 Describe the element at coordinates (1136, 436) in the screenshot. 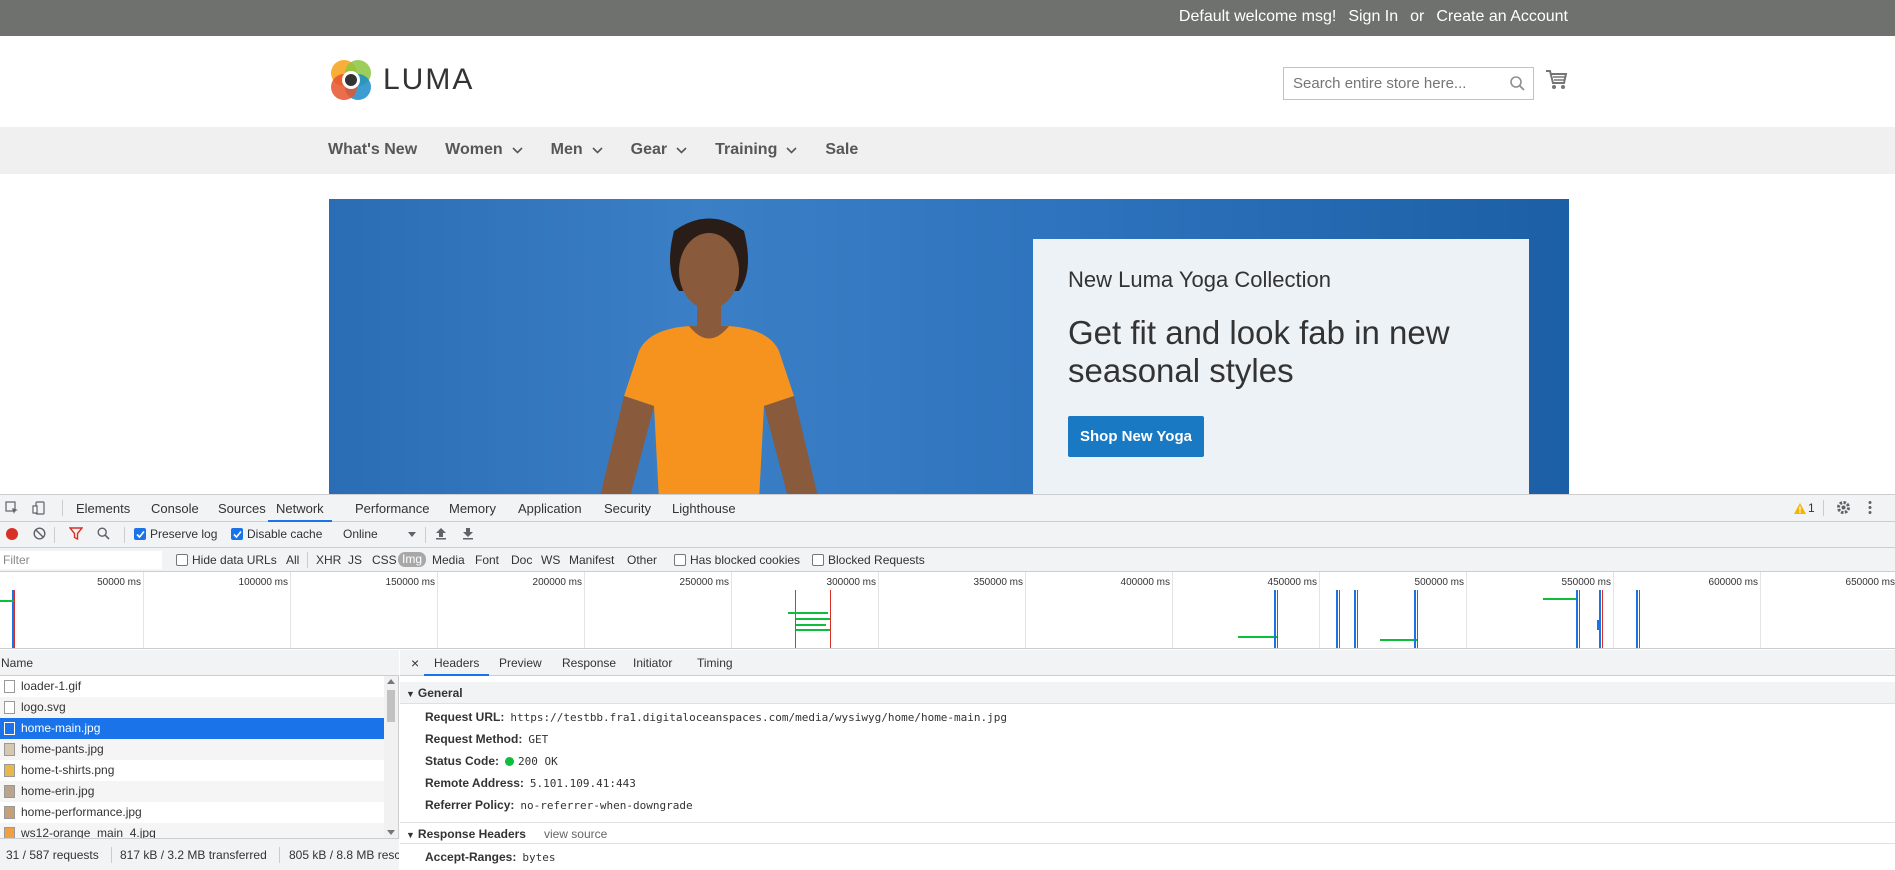

I see `shop-new-yoga-button: Shop New Yoga` at that location.